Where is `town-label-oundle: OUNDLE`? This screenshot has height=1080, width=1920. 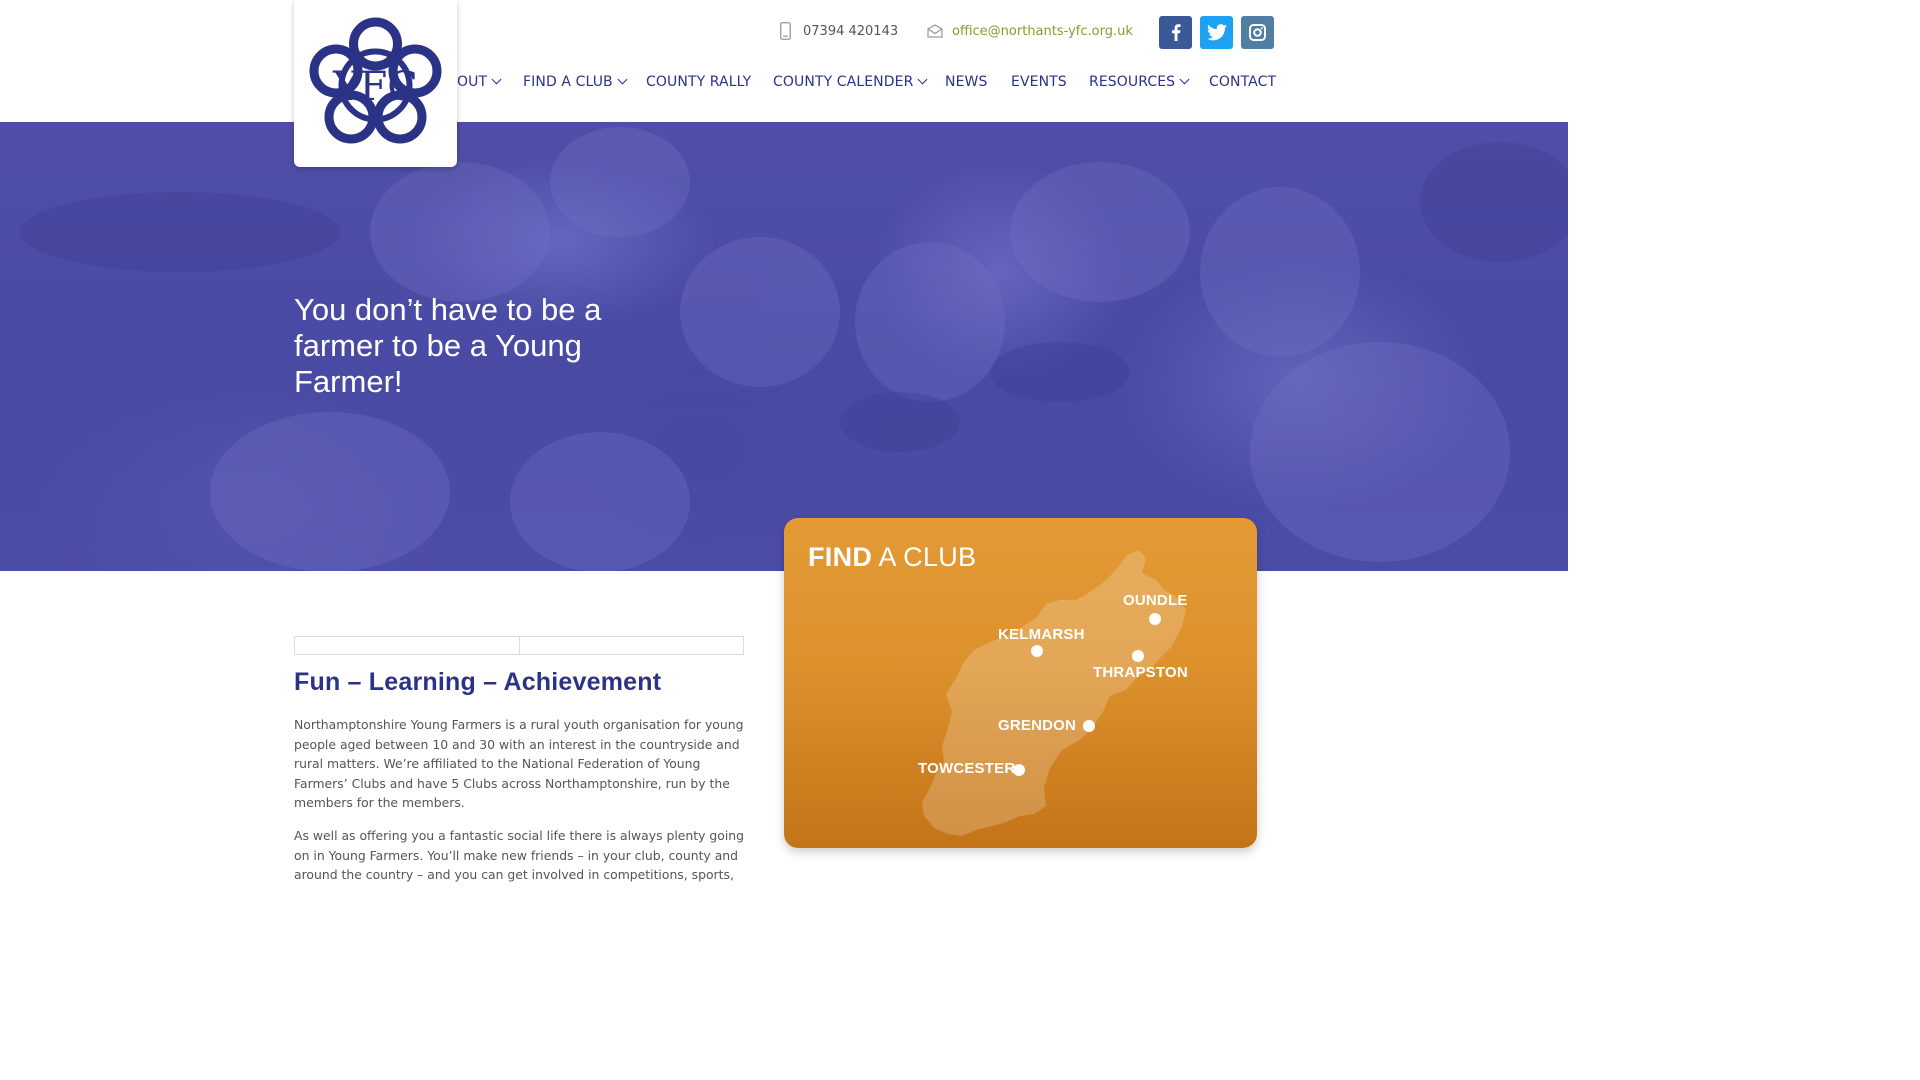 town-label-oundle: OUNDLE is located at coordinates (1155, 600).